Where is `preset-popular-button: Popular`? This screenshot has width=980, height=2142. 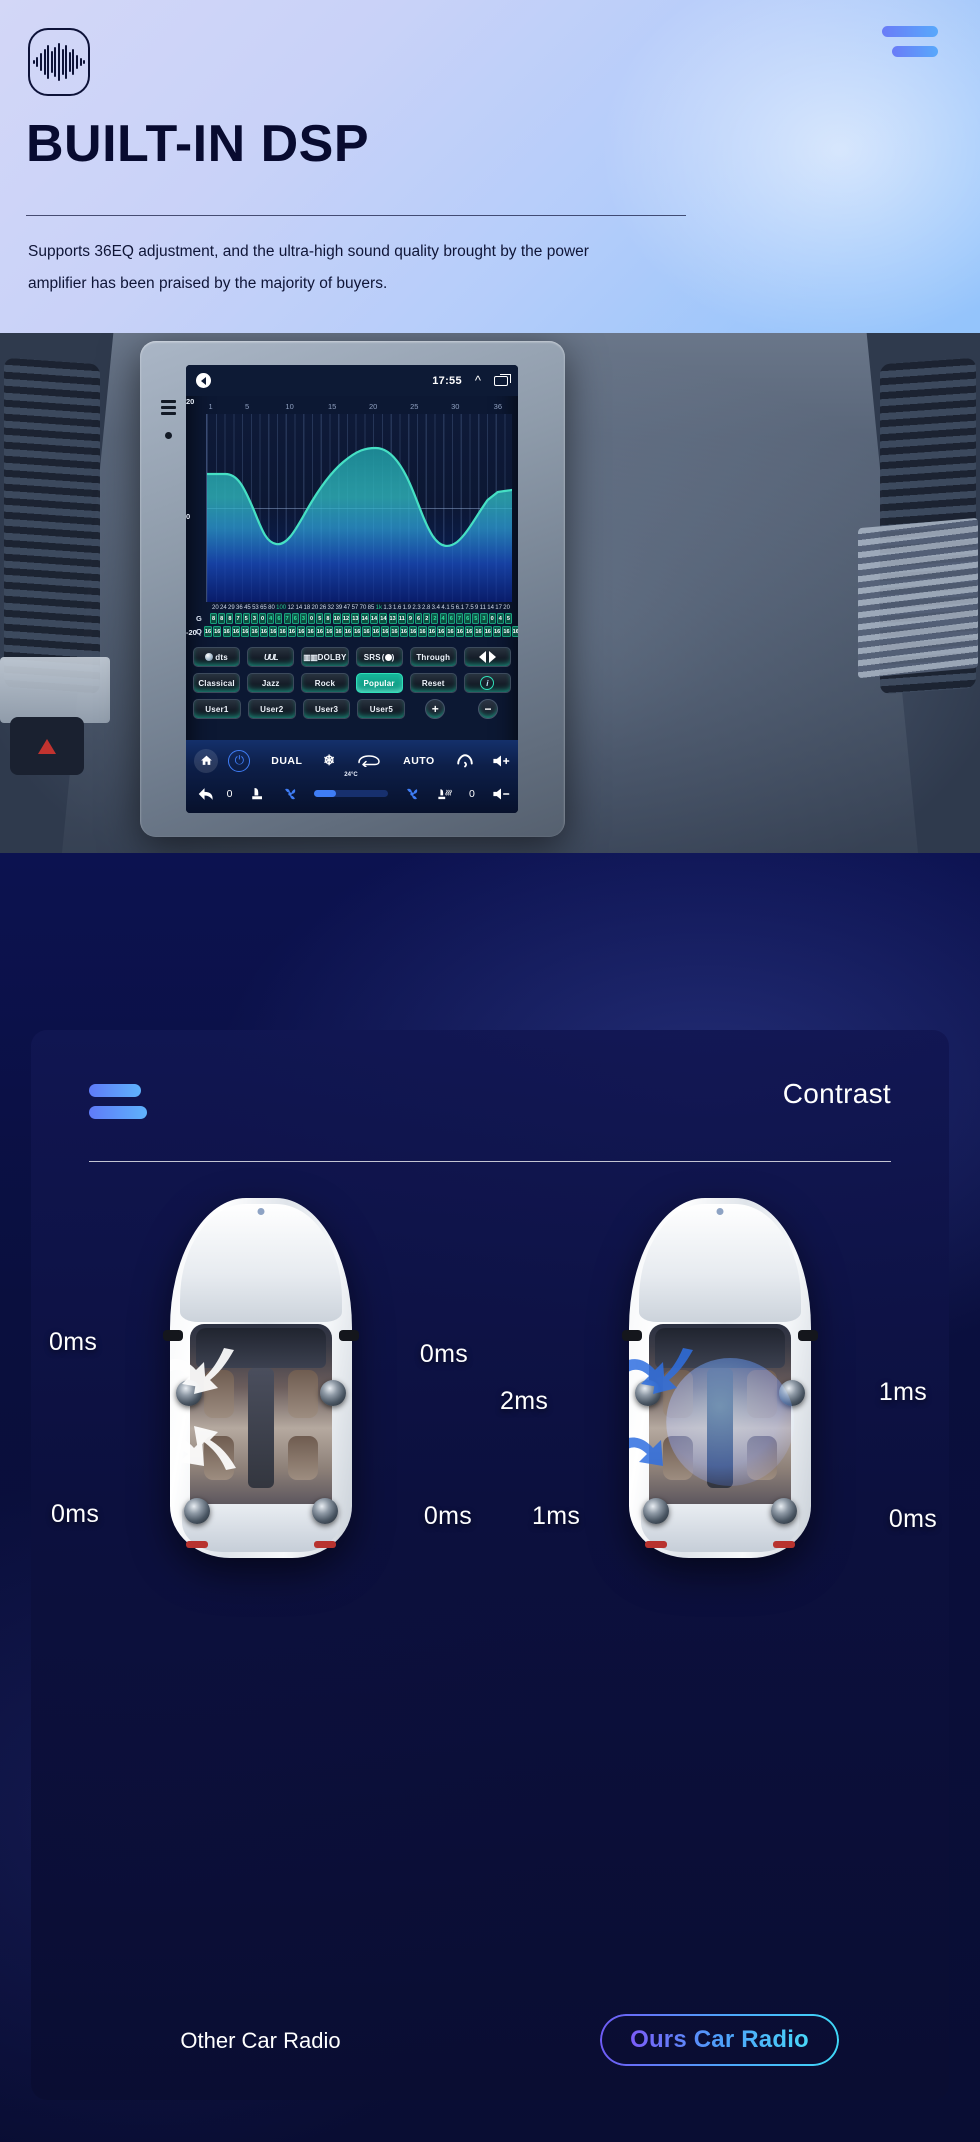 preset-popular-button: Popular is located at coordinates (379, 683).